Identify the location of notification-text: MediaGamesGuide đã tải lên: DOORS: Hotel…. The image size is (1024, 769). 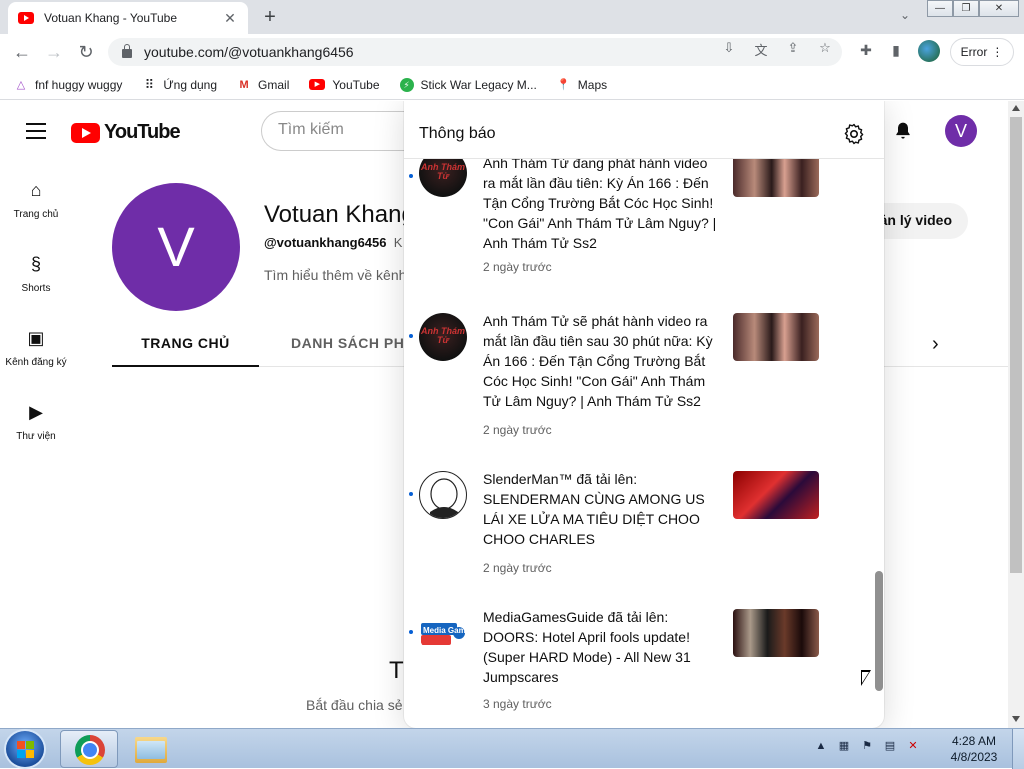
(587, 647).